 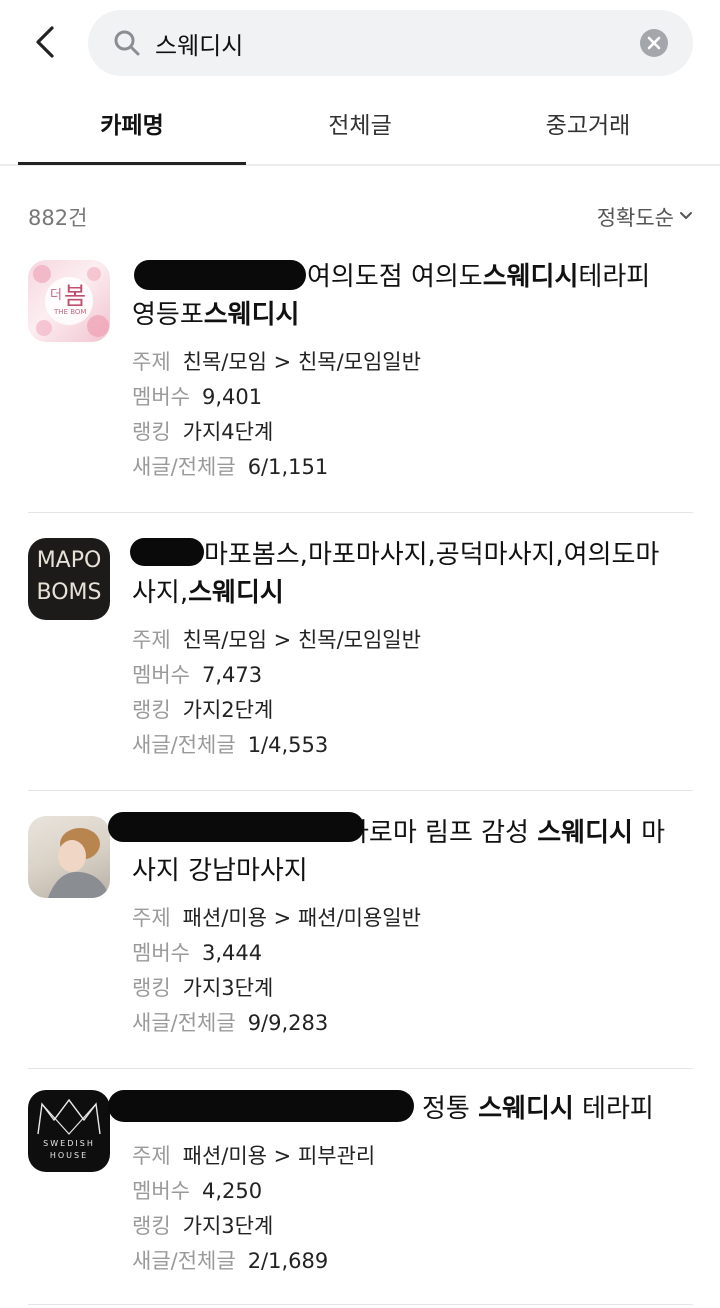 What do you see at coordinates (220, 871) in the screenshot?
I see `title-text: 사지 강남마사지` at bounding box center [220, 871].